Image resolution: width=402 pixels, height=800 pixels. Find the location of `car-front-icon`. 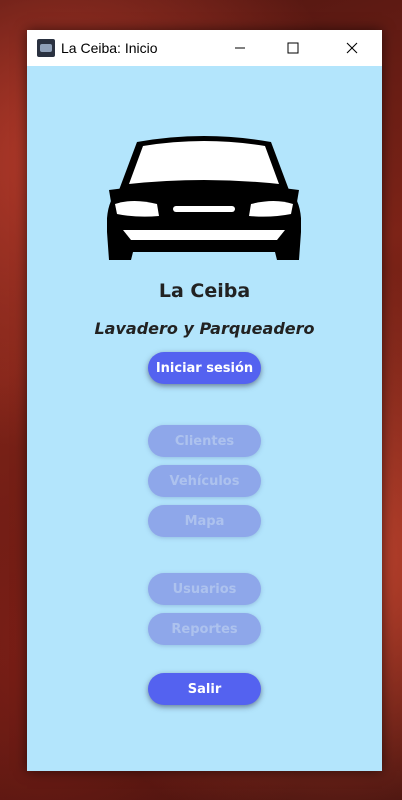

car-front-icon is located at coordinates (204, 198).